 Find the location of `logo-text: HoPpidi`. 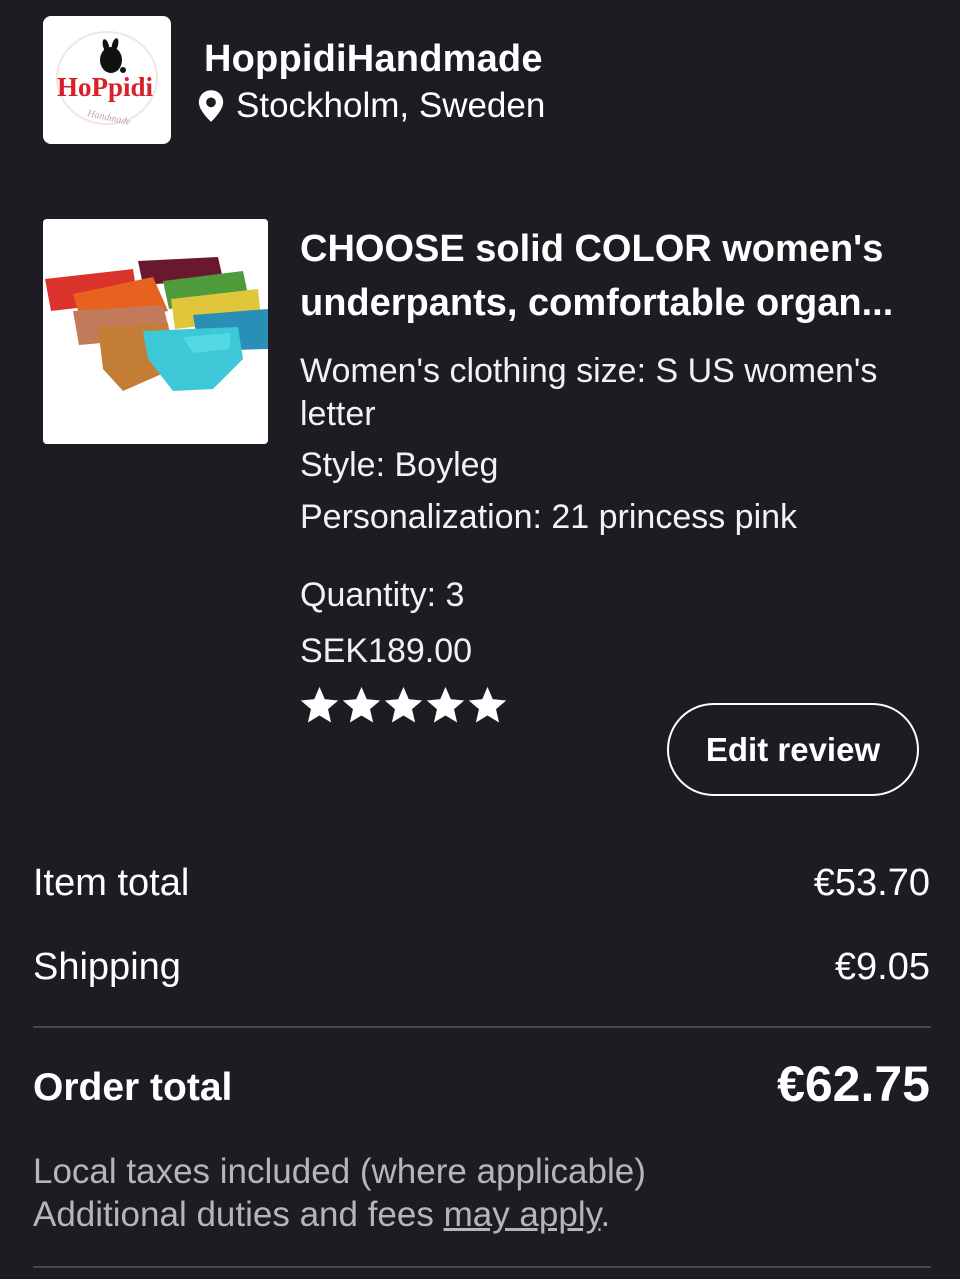

logo-text: HoPpidi is located at coordinates (105, 87).